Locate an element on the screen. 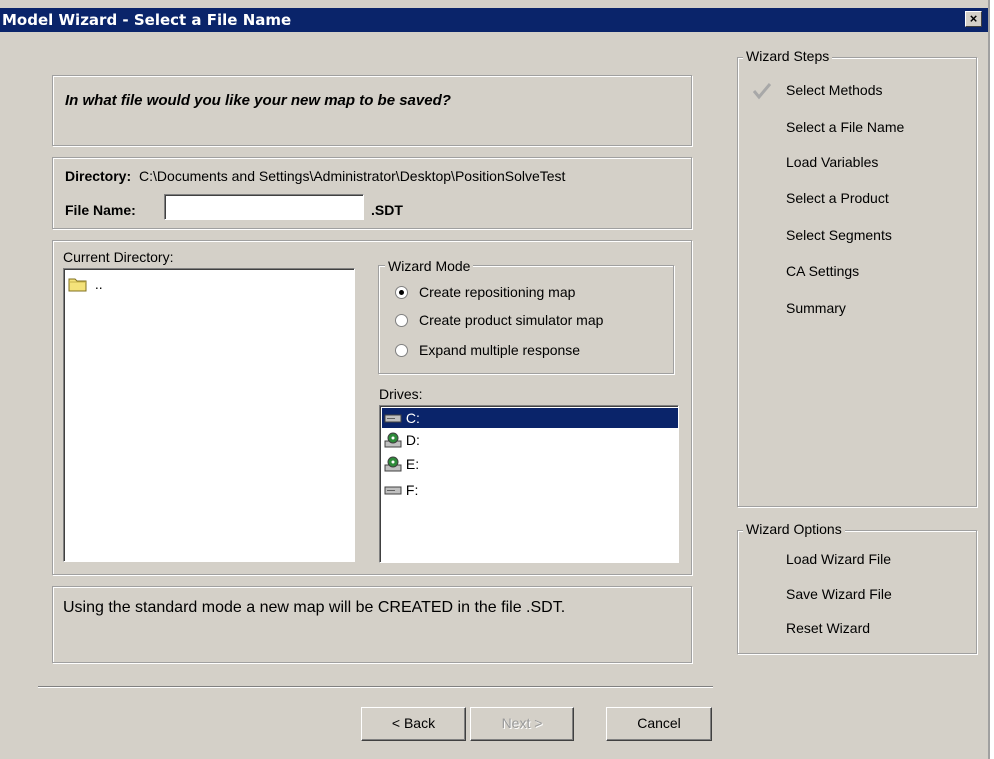 This screenshot has width=994, height=759. title-bar: Model Wizard - Select a File Name × is located at coordinates (494, 20).